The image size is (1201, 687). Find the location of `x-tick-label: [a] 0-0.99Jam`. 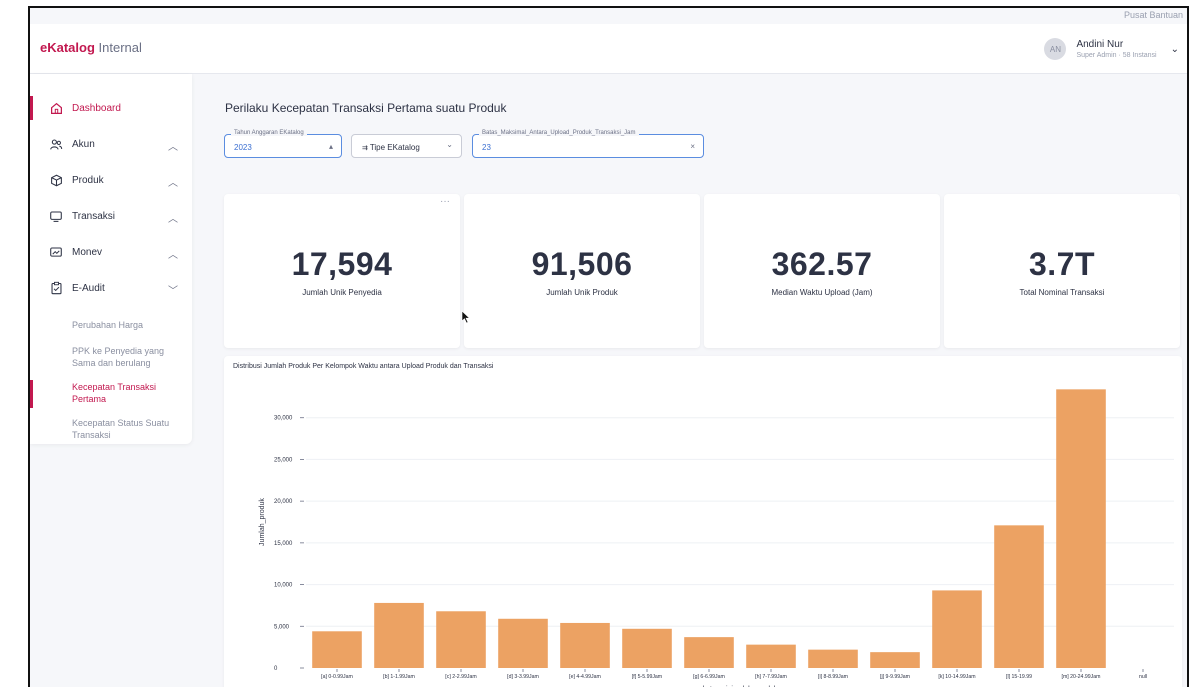

x-tick-label: [a] 0-0.99Jam is located at coordinates (337, 677).